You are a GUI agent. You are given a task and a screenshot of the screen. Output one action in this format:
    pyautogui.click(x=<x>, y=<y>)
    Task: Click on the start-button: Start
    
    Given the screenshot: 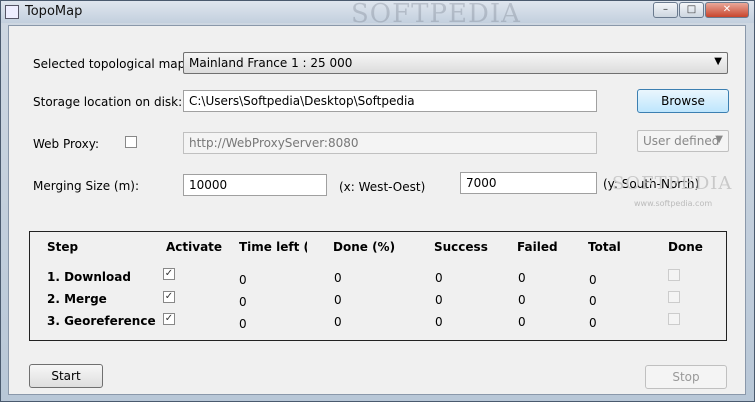 What is the action you would take?
    pyautogui.click(x=66, y=376)
    